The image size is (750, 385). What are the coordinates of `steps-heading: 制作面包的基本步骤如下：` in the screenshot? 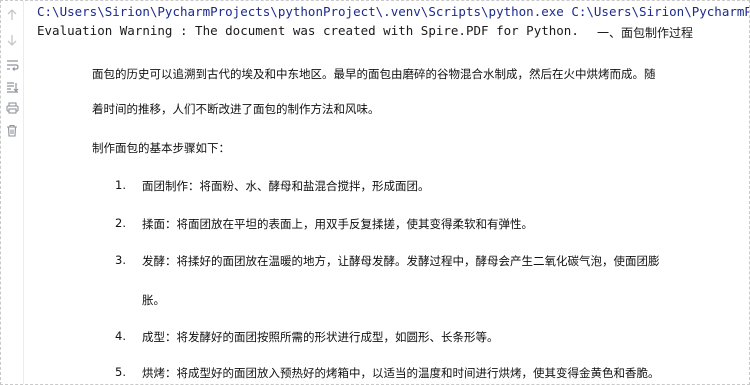 It's located at (161, 148).